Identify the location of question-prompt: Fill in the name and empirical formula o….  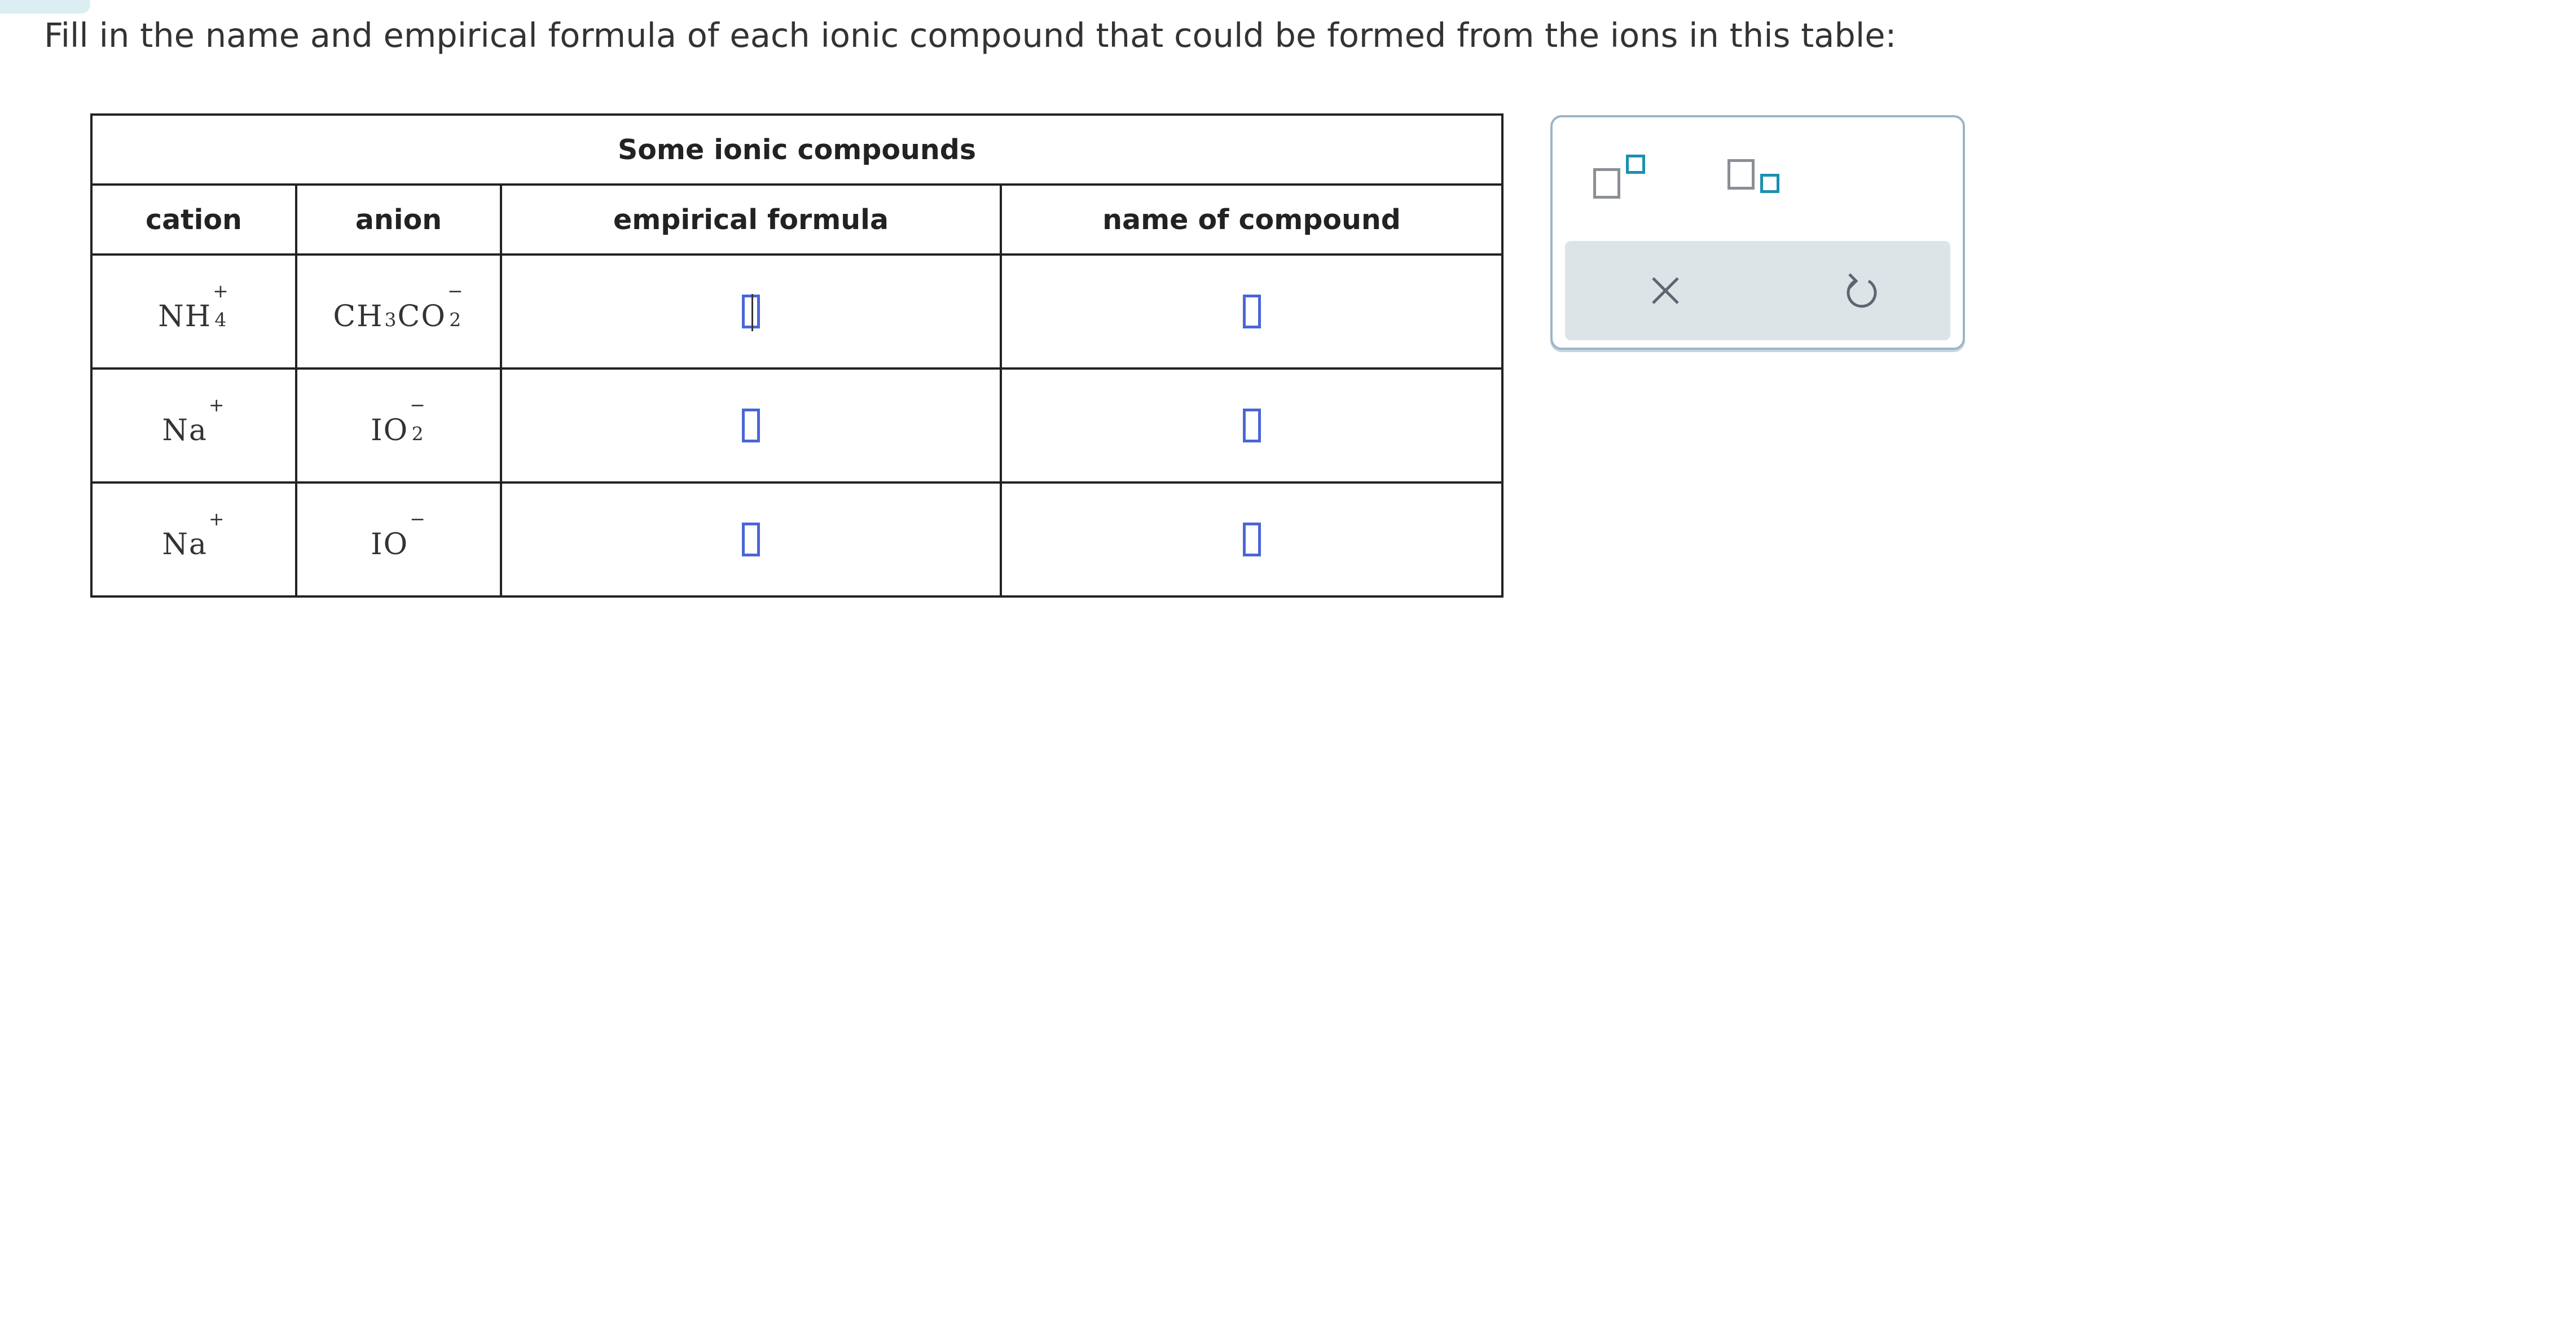
(970, 35).